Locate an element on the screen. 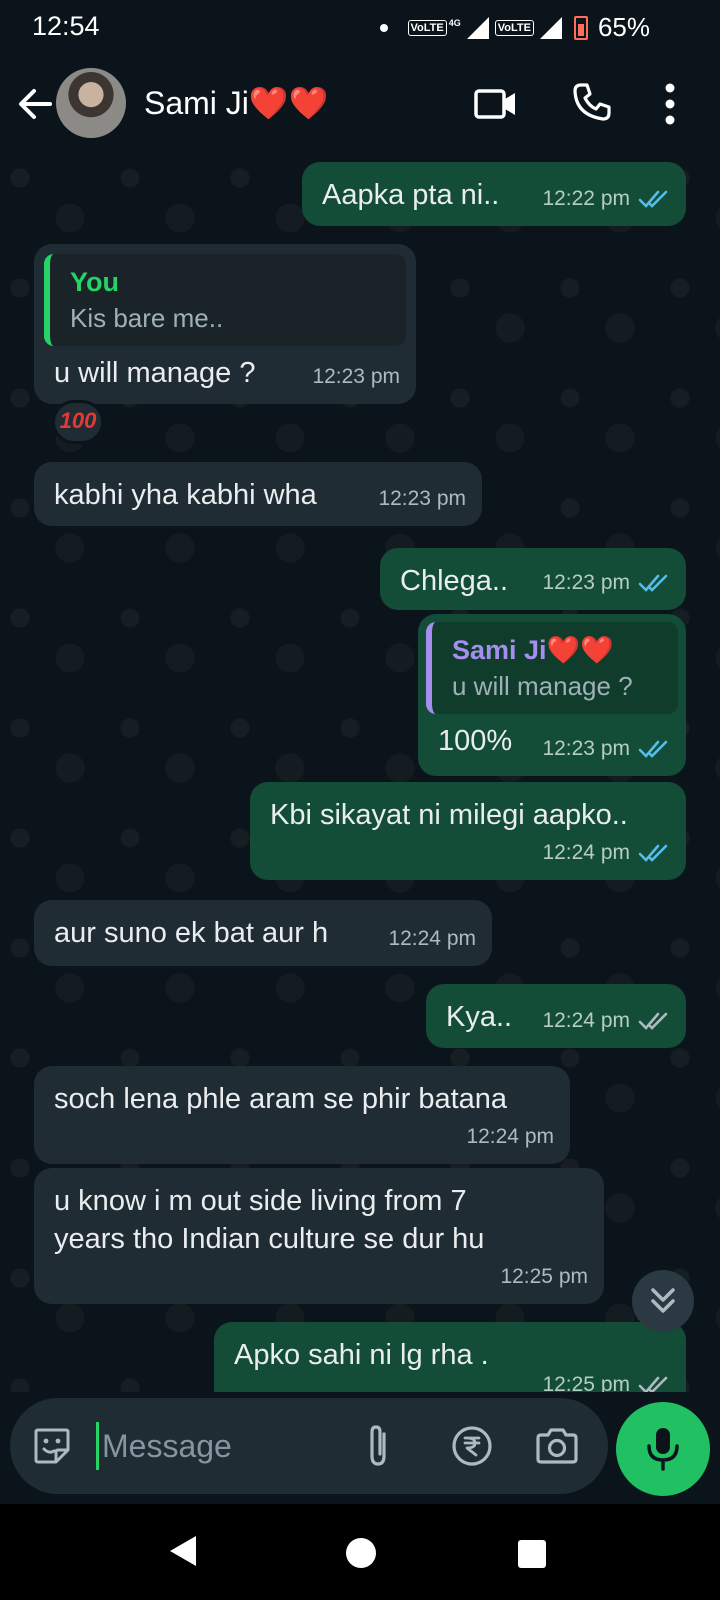  reply-author: You is located at coordinates (94, 282).